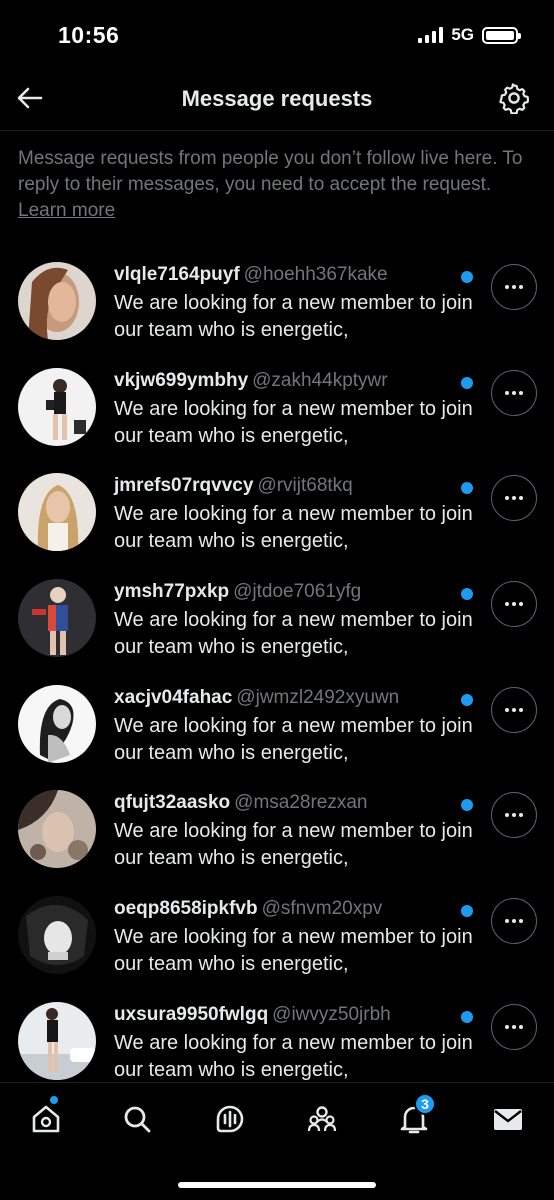 Image resolution: width=554 pixels, height=1200 pixels. I want to click on user-handle: @msa28rezxan, so click(301, 803).